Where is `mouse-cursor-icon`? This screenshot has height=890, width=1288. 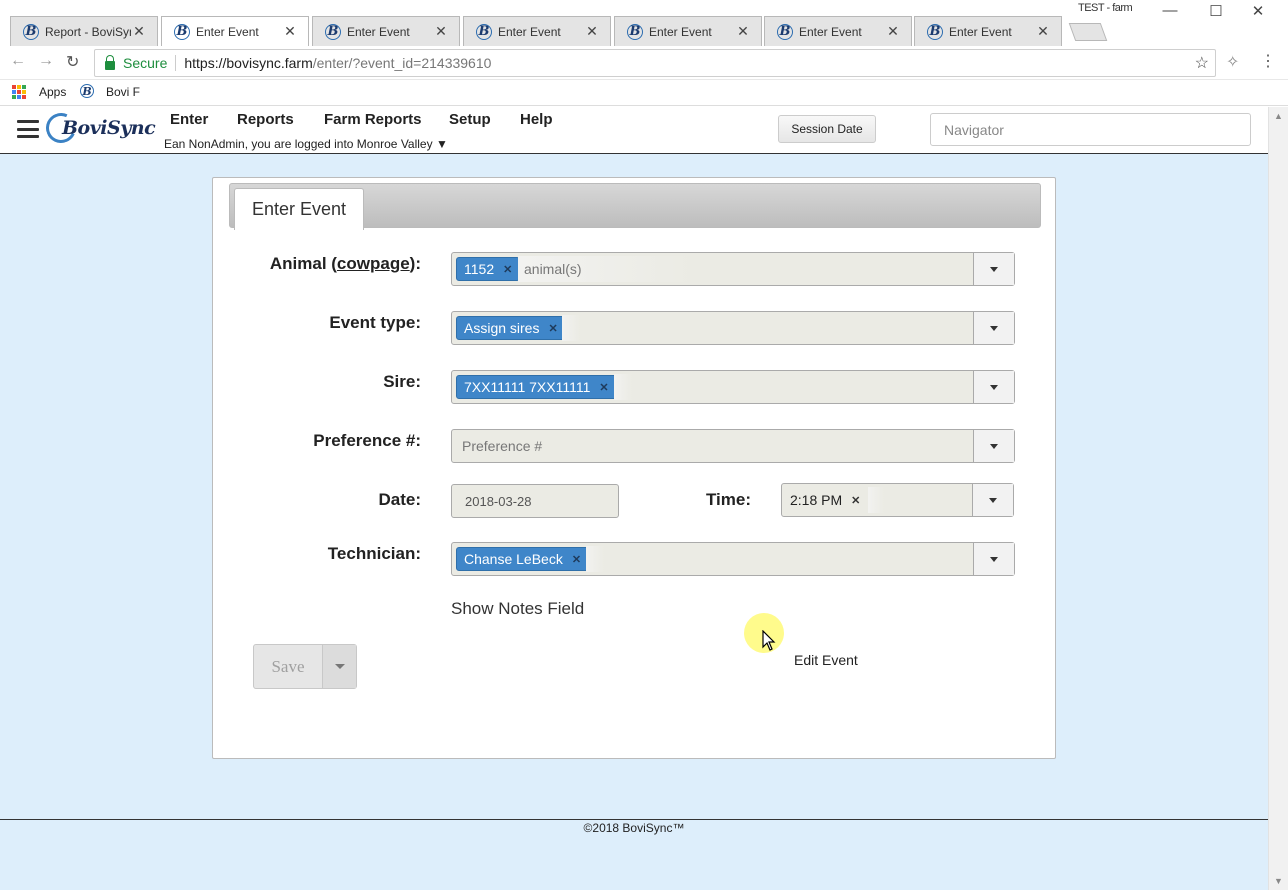 mouse-cursor-icon is located at coordinates (769, 640).